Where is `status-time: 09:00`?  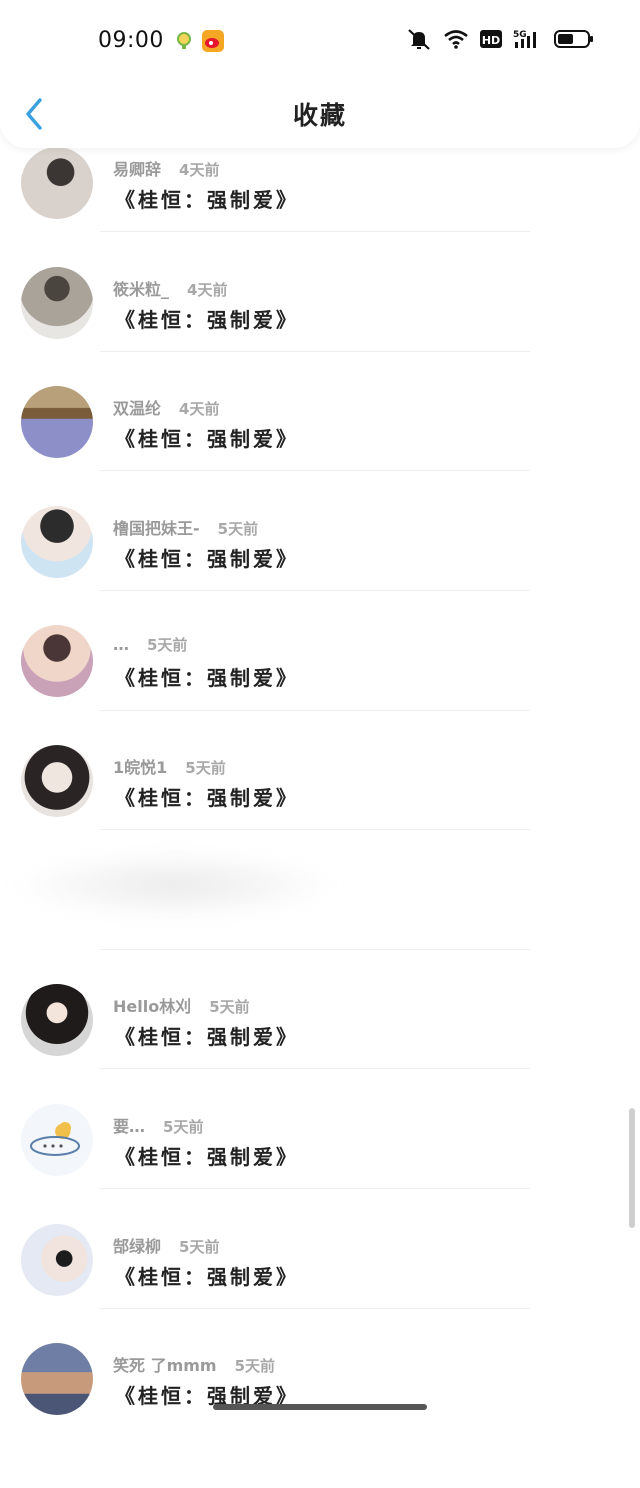
status-time: 09:00 is located at coordinates (131, 40).